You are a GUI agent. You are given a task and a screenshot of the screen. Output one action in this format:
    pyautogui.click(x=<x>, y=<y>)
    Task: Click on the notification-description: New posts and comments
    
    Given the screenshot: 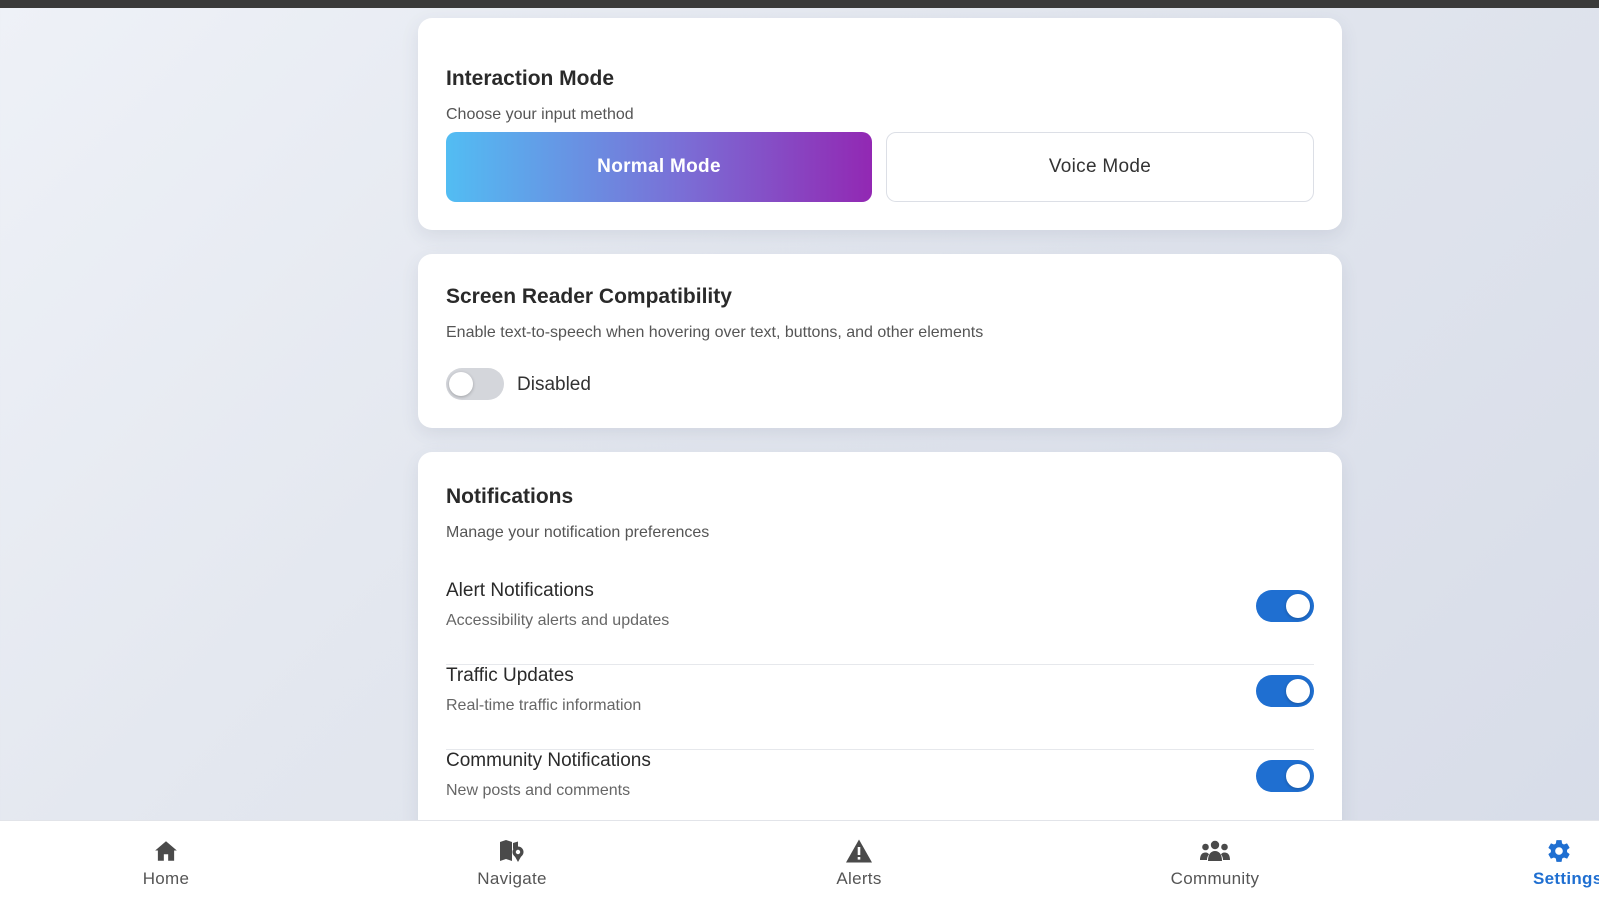 What is the action you would take?
    pyautogui.click(x=538, y=790)
    